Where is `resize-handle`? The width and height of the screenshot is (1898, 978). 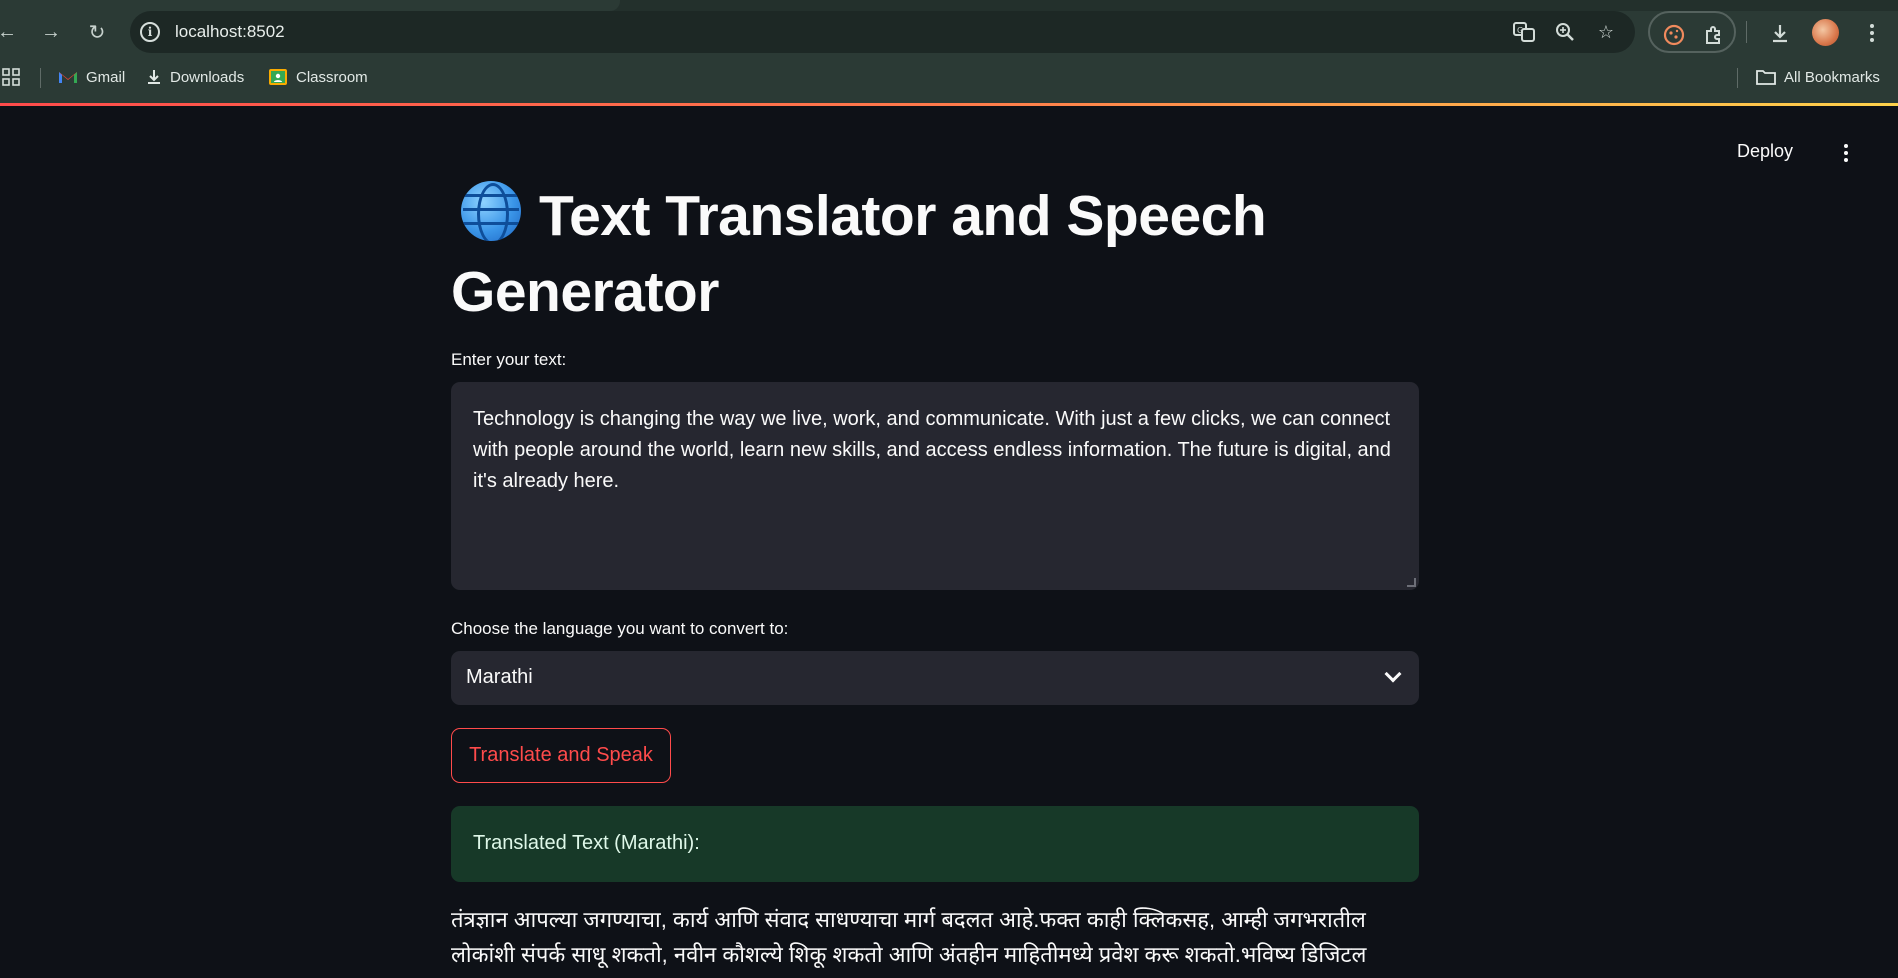
resize-handle is located at coordinates (1411, 582).